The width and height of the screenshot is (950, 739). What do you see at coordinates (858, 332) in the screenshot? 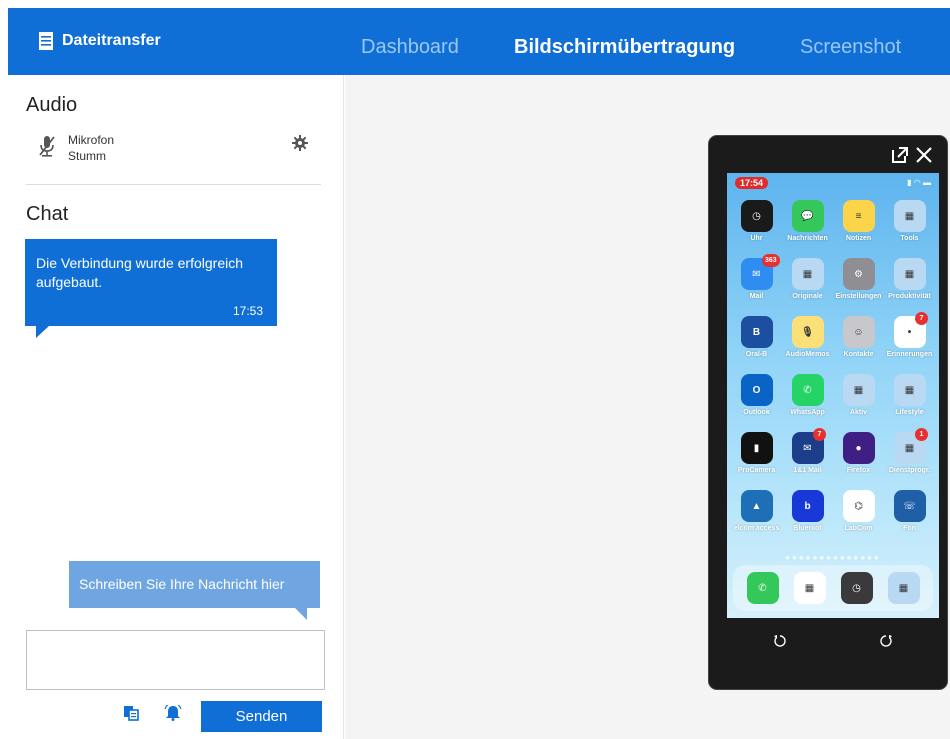
I see `app-icon: ☺` at bounding box center [858, 332].